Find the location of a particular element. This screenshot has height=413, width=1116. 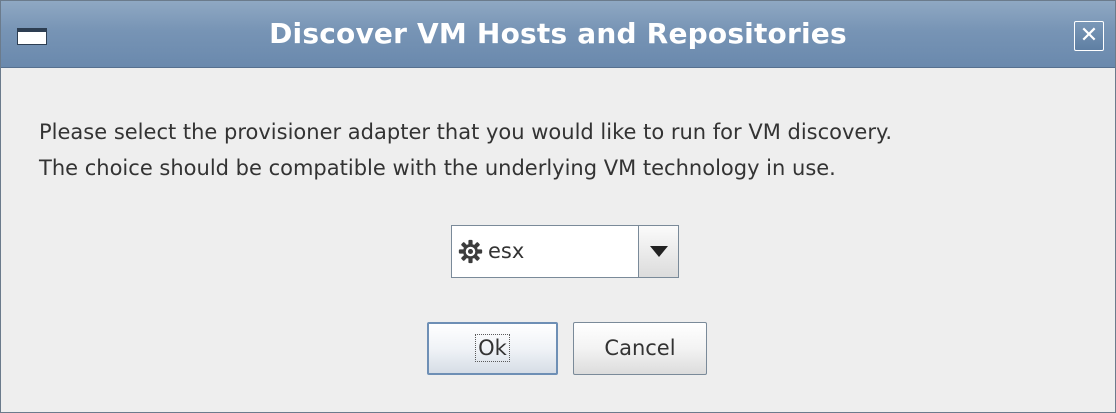

ok-button-label: Ok is located at coordinates (492, 348).